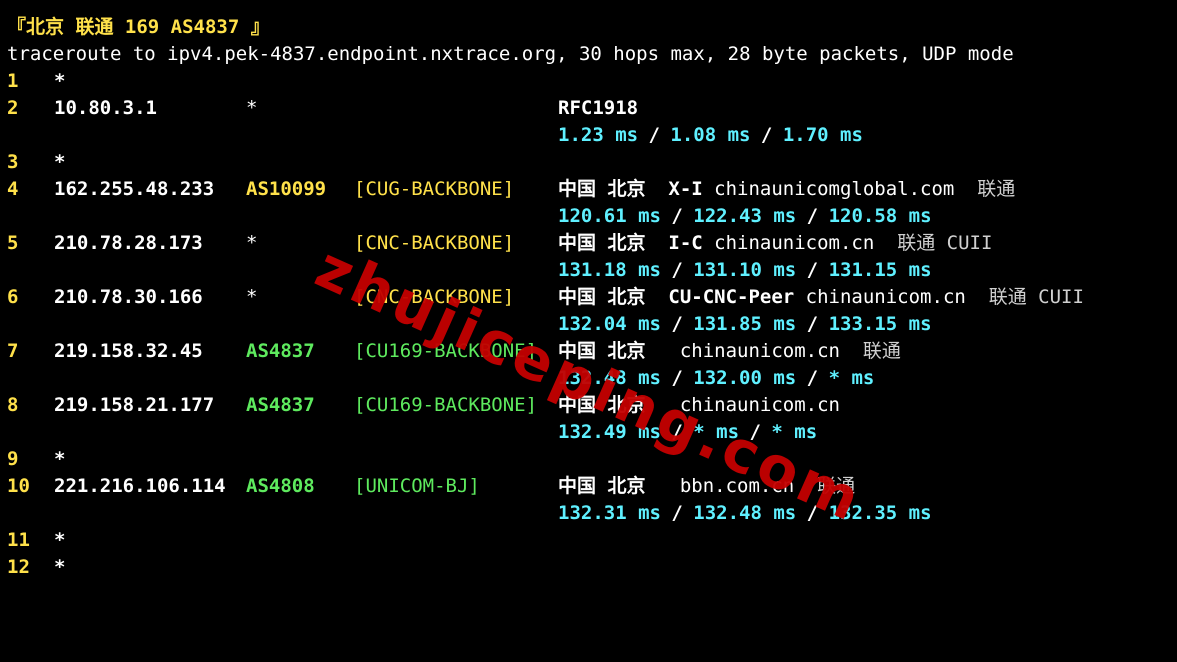  Describe the element at coordinates (592, 162) in the screenshot. I see `hop-row: 3 *` at that location.